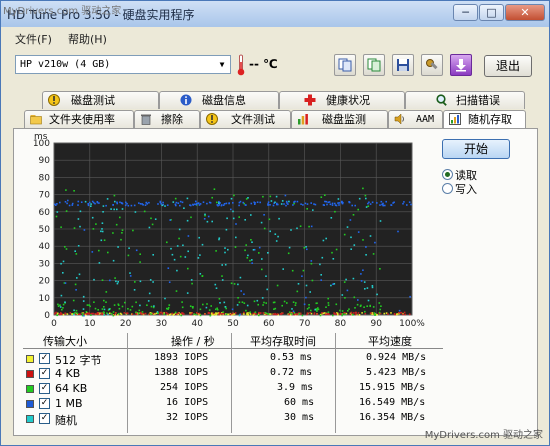 This screenshot has width=550, height=446. Describe the element at coordinates (476, 149) in the screenshot. I see `start-button: 开始` at that location.